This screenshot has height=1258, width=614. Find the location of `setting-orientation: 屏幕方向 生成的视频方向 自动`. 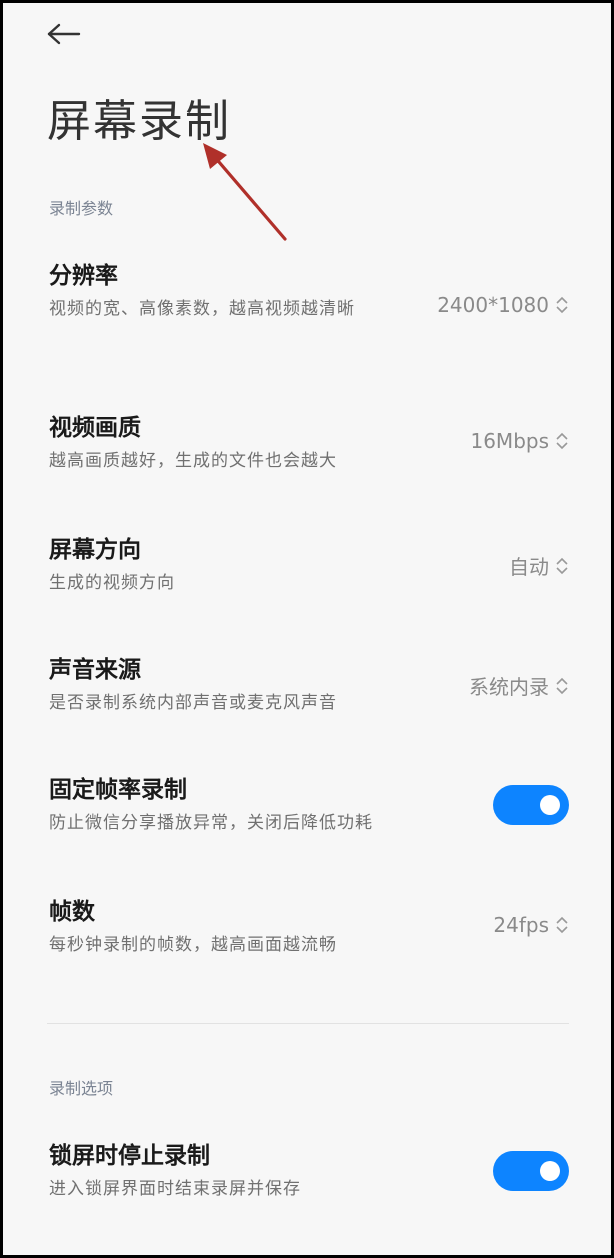

setting-orientation: 屏幕方向 生成的视频方向 自动 is located at coordinates (309, 566).